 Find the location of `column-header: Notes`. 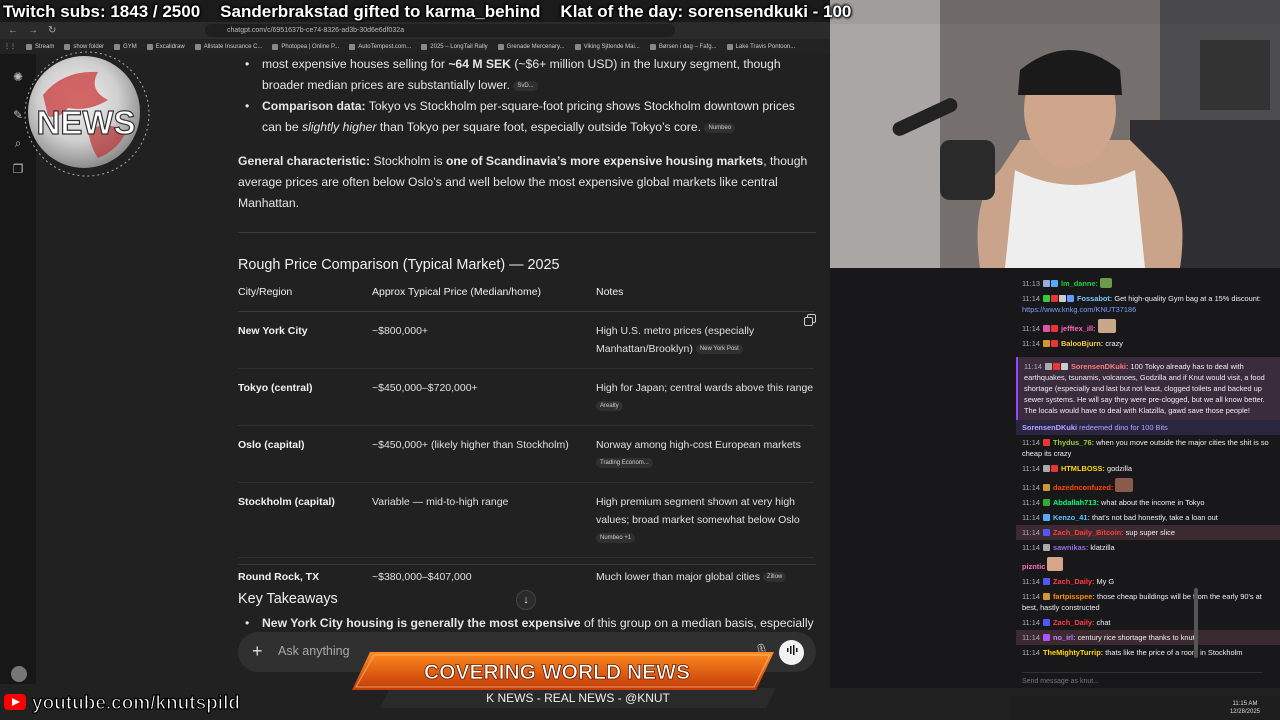

column-header: Notes is located at coordinates (705, 296).